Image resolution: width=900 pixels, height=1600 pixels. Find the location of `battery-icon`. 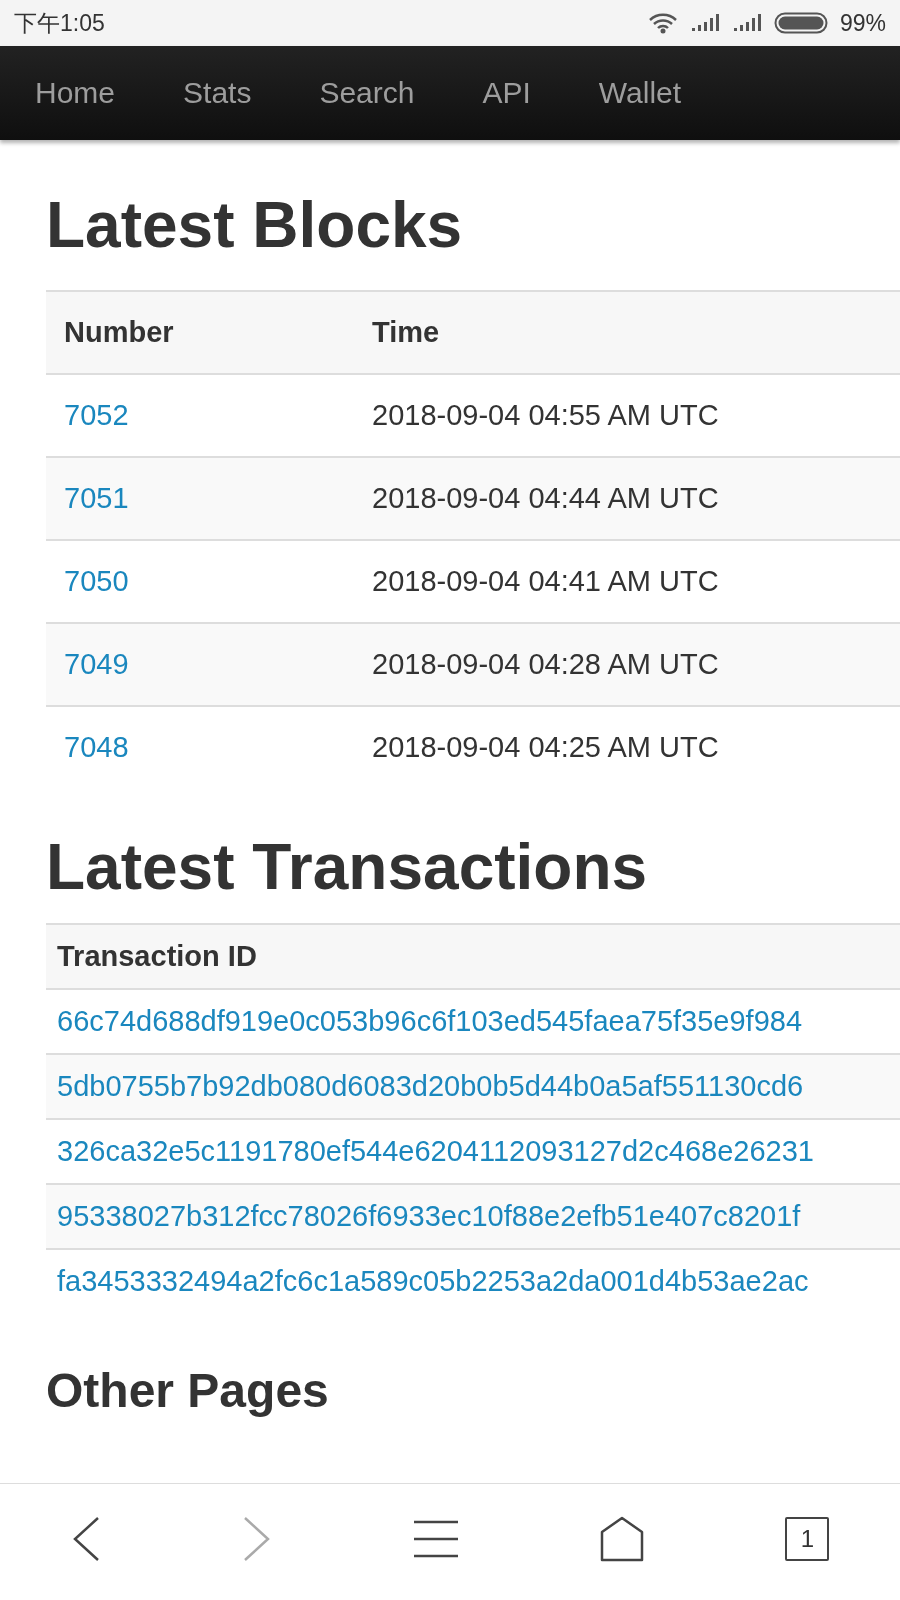

battery-icon is located at coordinates (800, 23).